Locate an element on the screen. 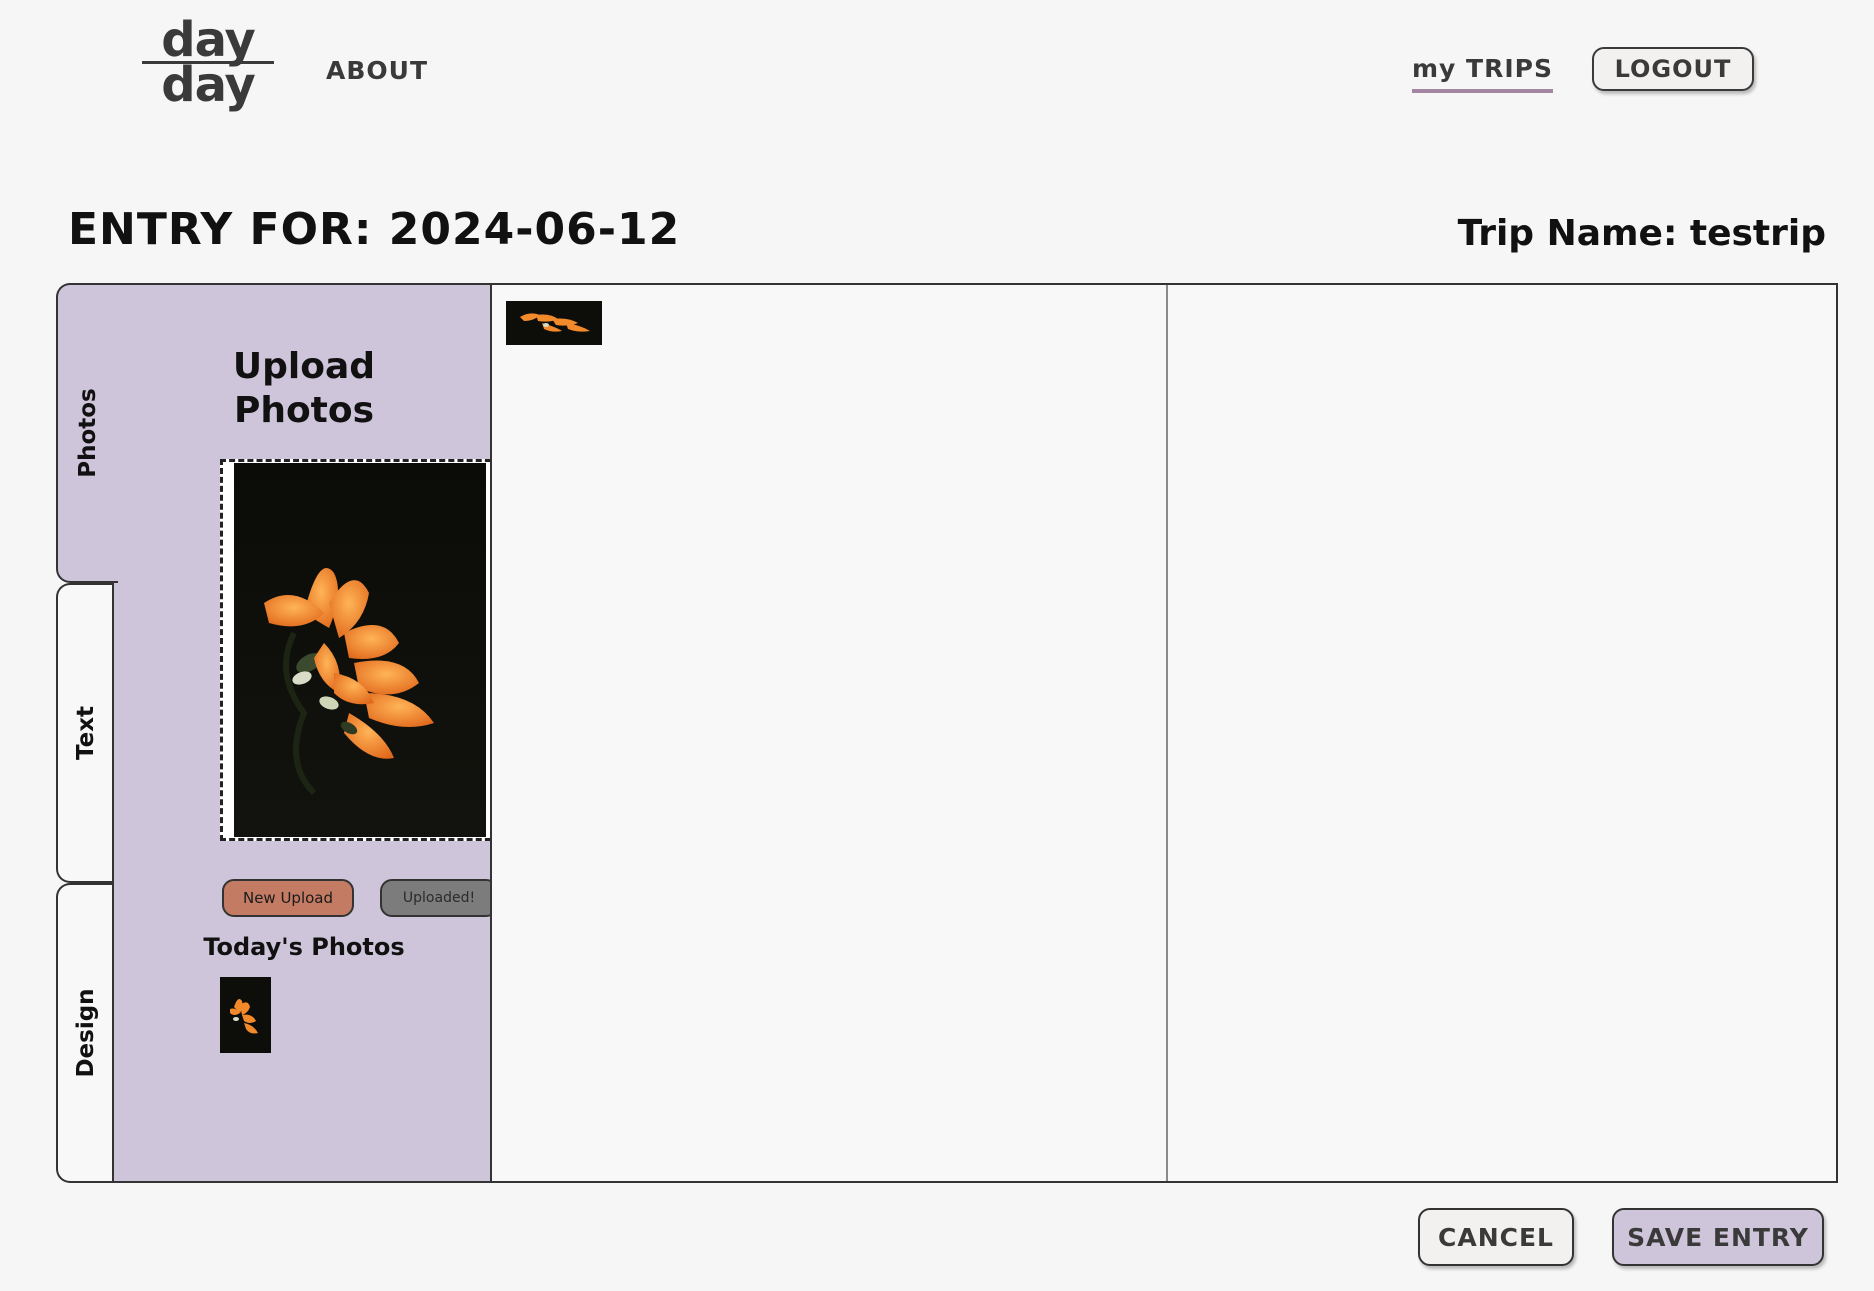 The width and height of the screenshot is (1874, 1291). sunflower-canvas-thumbnail-icon is located at coordinates (554, 323).